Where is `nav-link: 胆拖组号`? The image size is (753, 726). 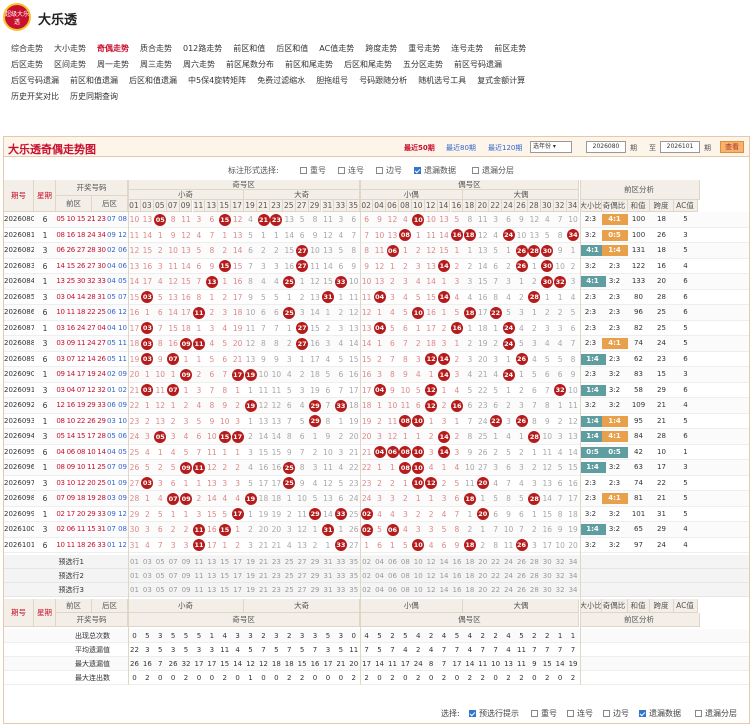 nav-link: 胆拖组号 is located at coordinates (326, 80).